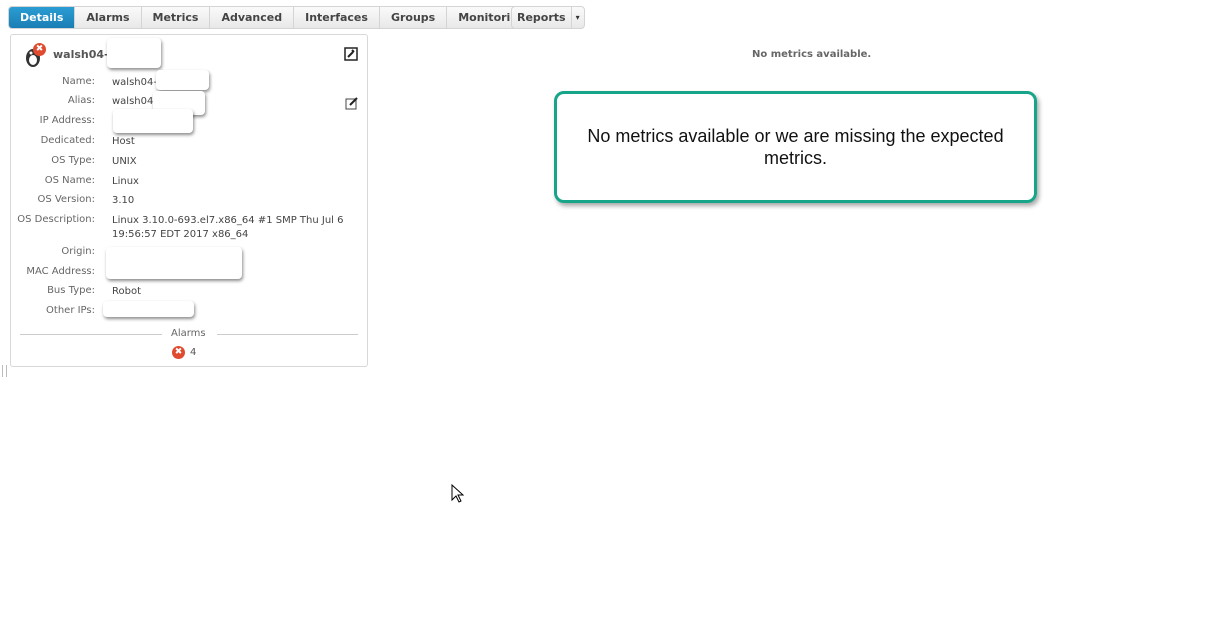 The image size is (1223, 622). I want to click on os-type-value: UNIX, so click(124, 161).